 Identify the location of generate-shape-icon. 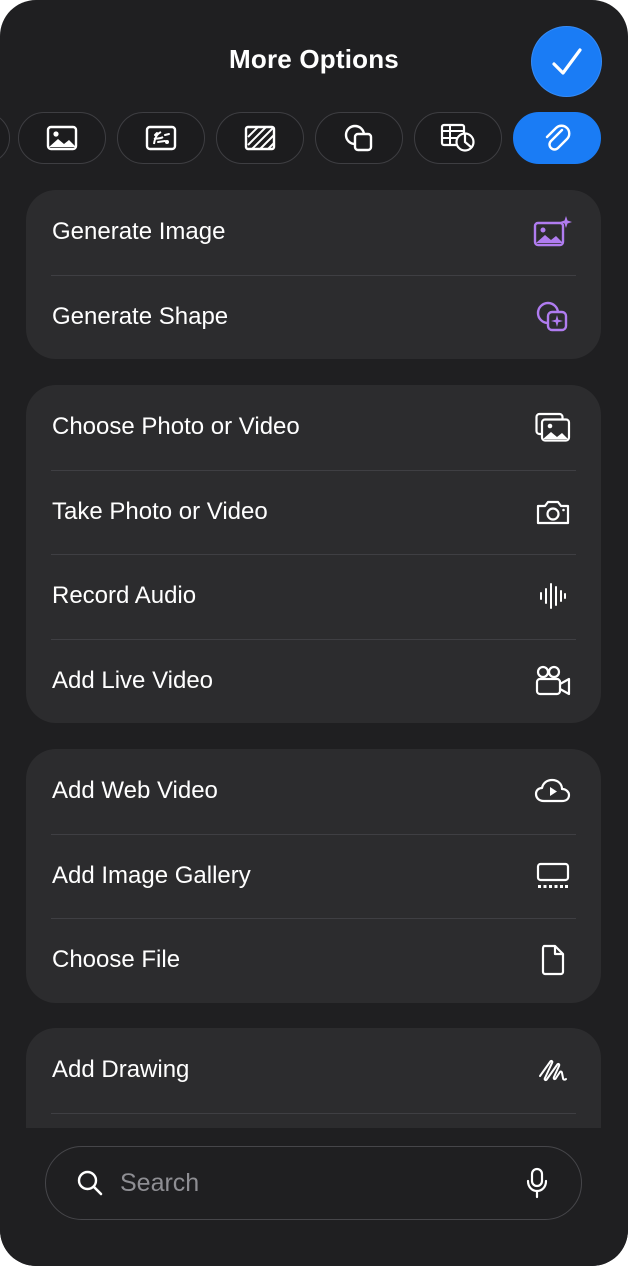
(553, 317).